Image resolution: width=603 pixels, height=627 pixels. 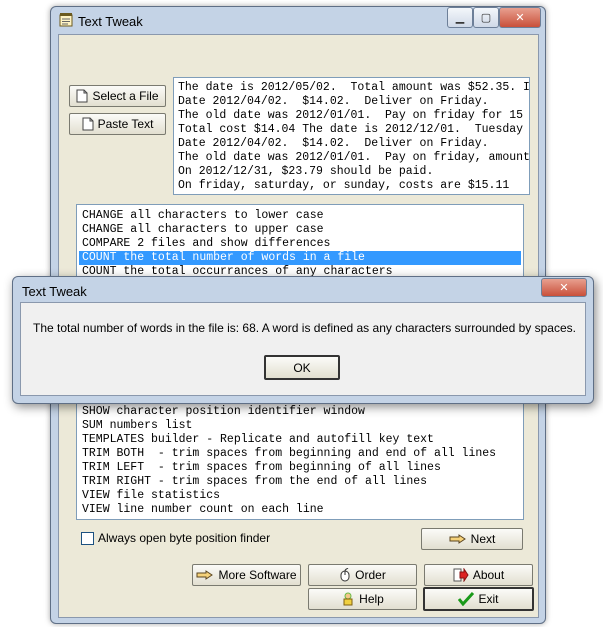 I want to click on maximize-button: ▢, so click(x=486, y=17).